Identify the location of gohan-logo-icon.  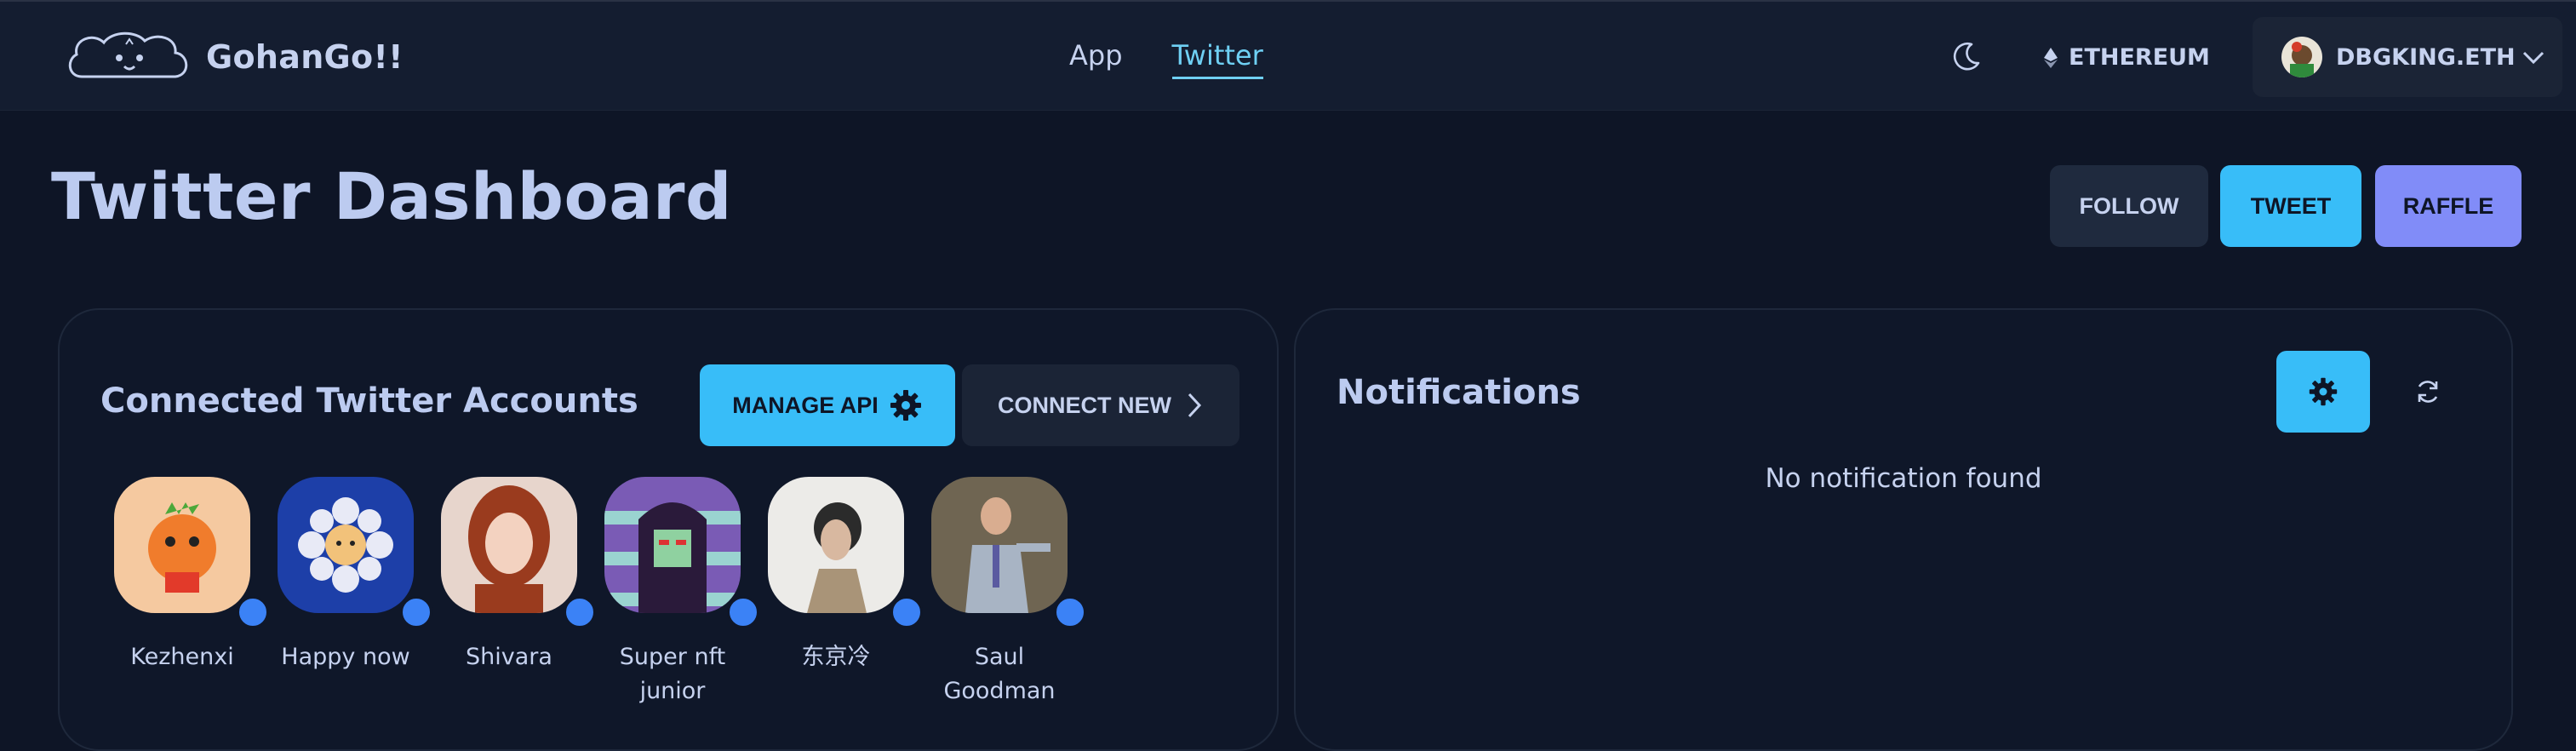
(128, 55).